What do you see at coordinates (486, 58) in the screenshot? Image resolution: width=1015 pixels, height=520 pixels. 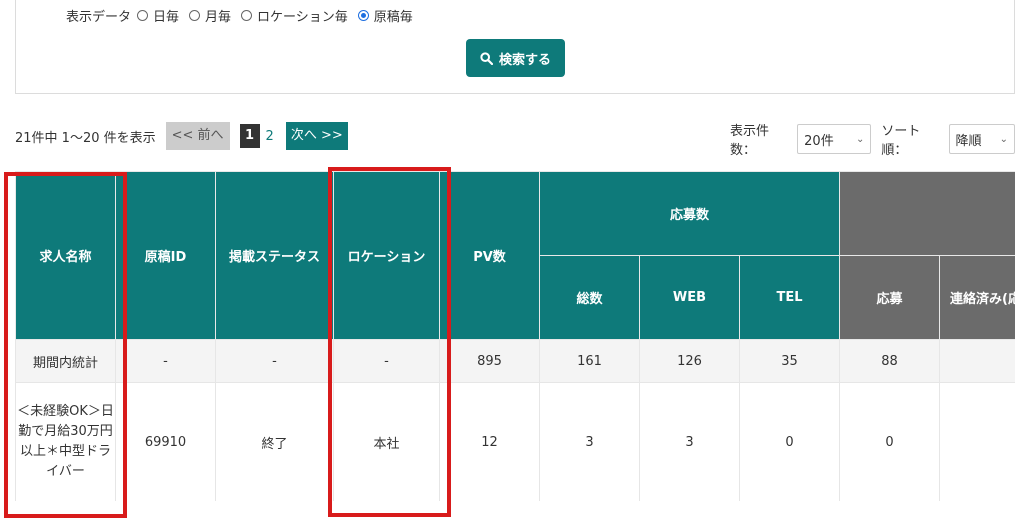 I see `search-icon` at bounding box center [486, 58].